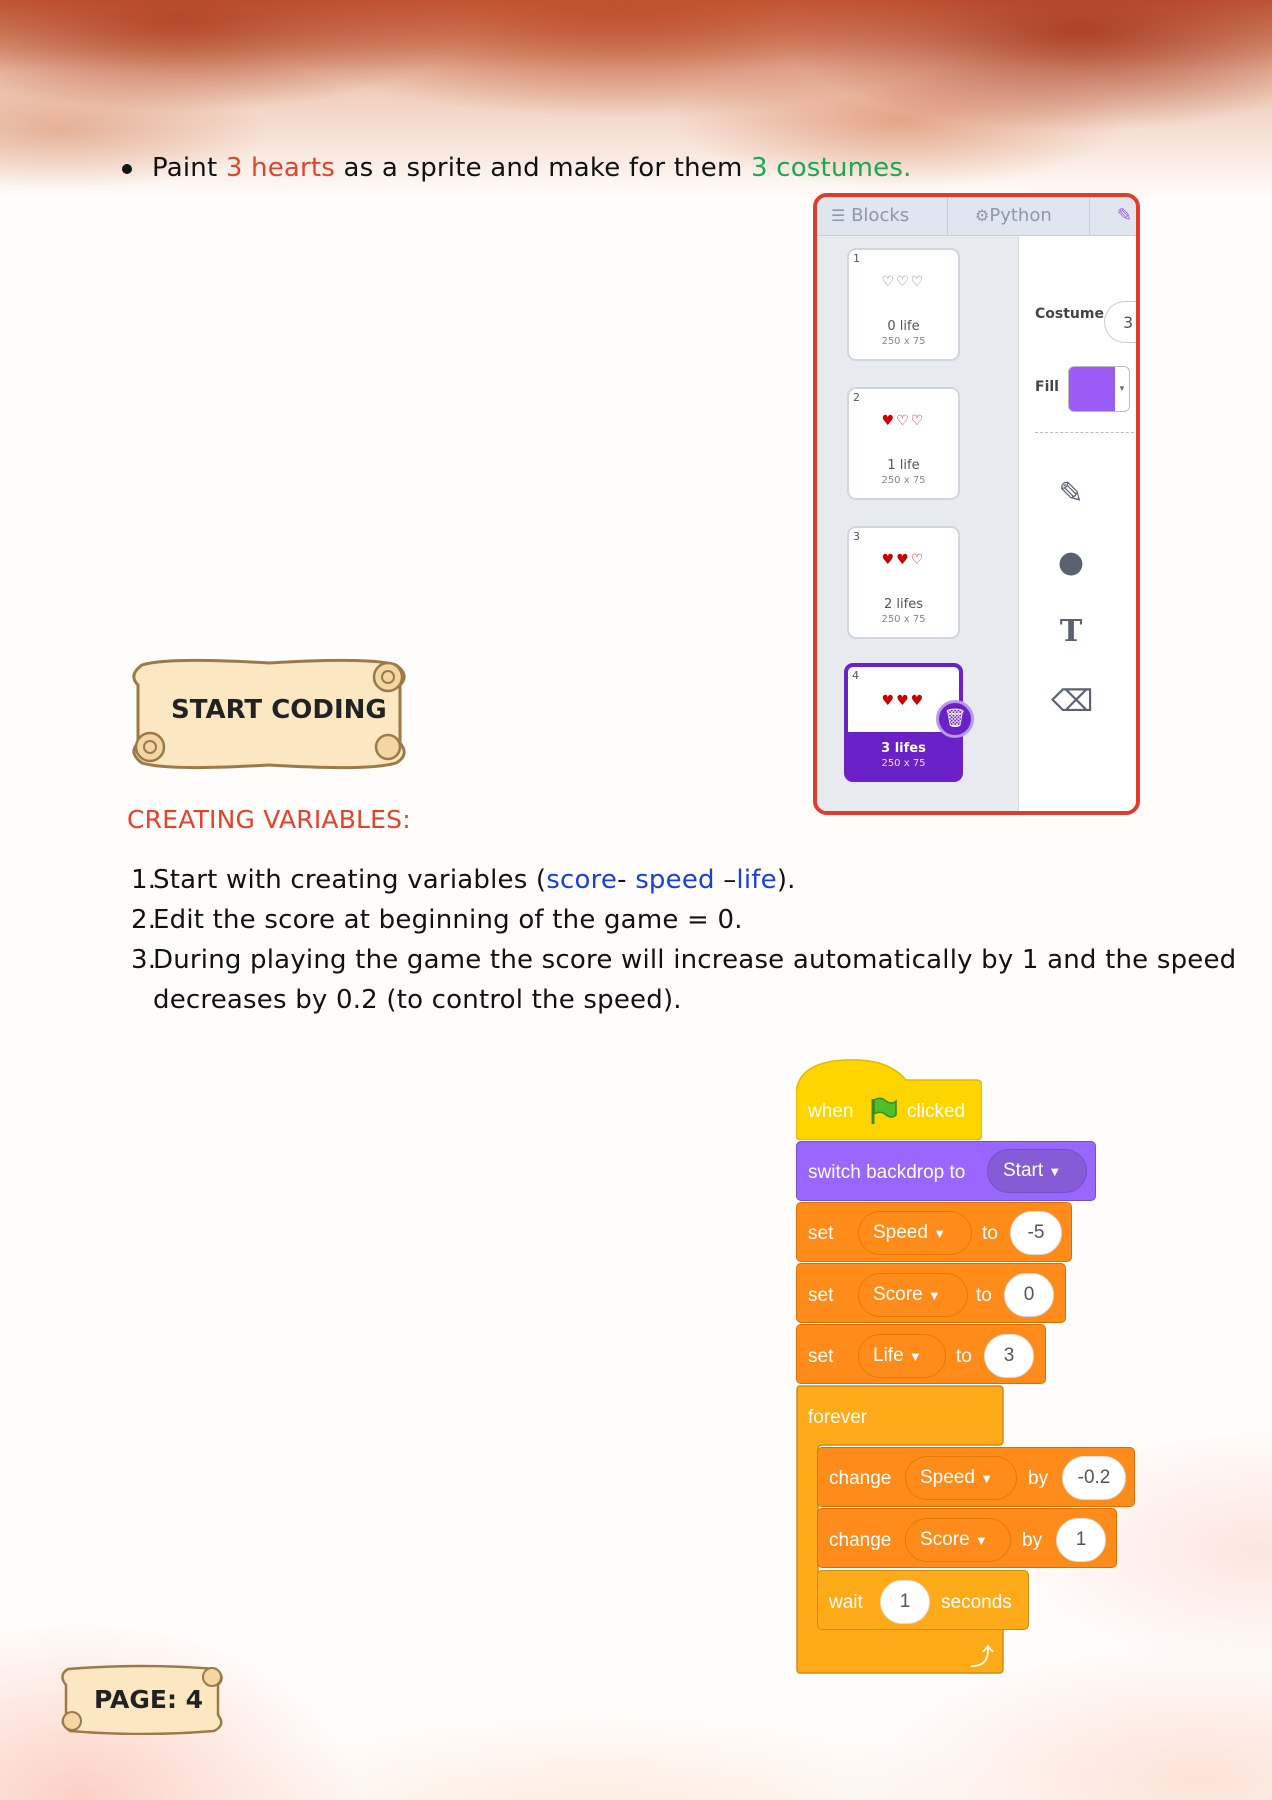 The image size is (1272, 1800). I want to click on step-text: )., so click(786, 880).